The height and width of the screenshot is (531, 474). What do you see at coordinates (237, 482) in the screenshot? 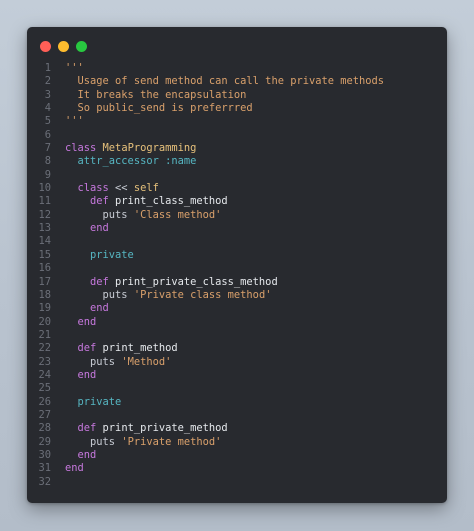
I see `code-line: 32` at bounding box center [237, 482].